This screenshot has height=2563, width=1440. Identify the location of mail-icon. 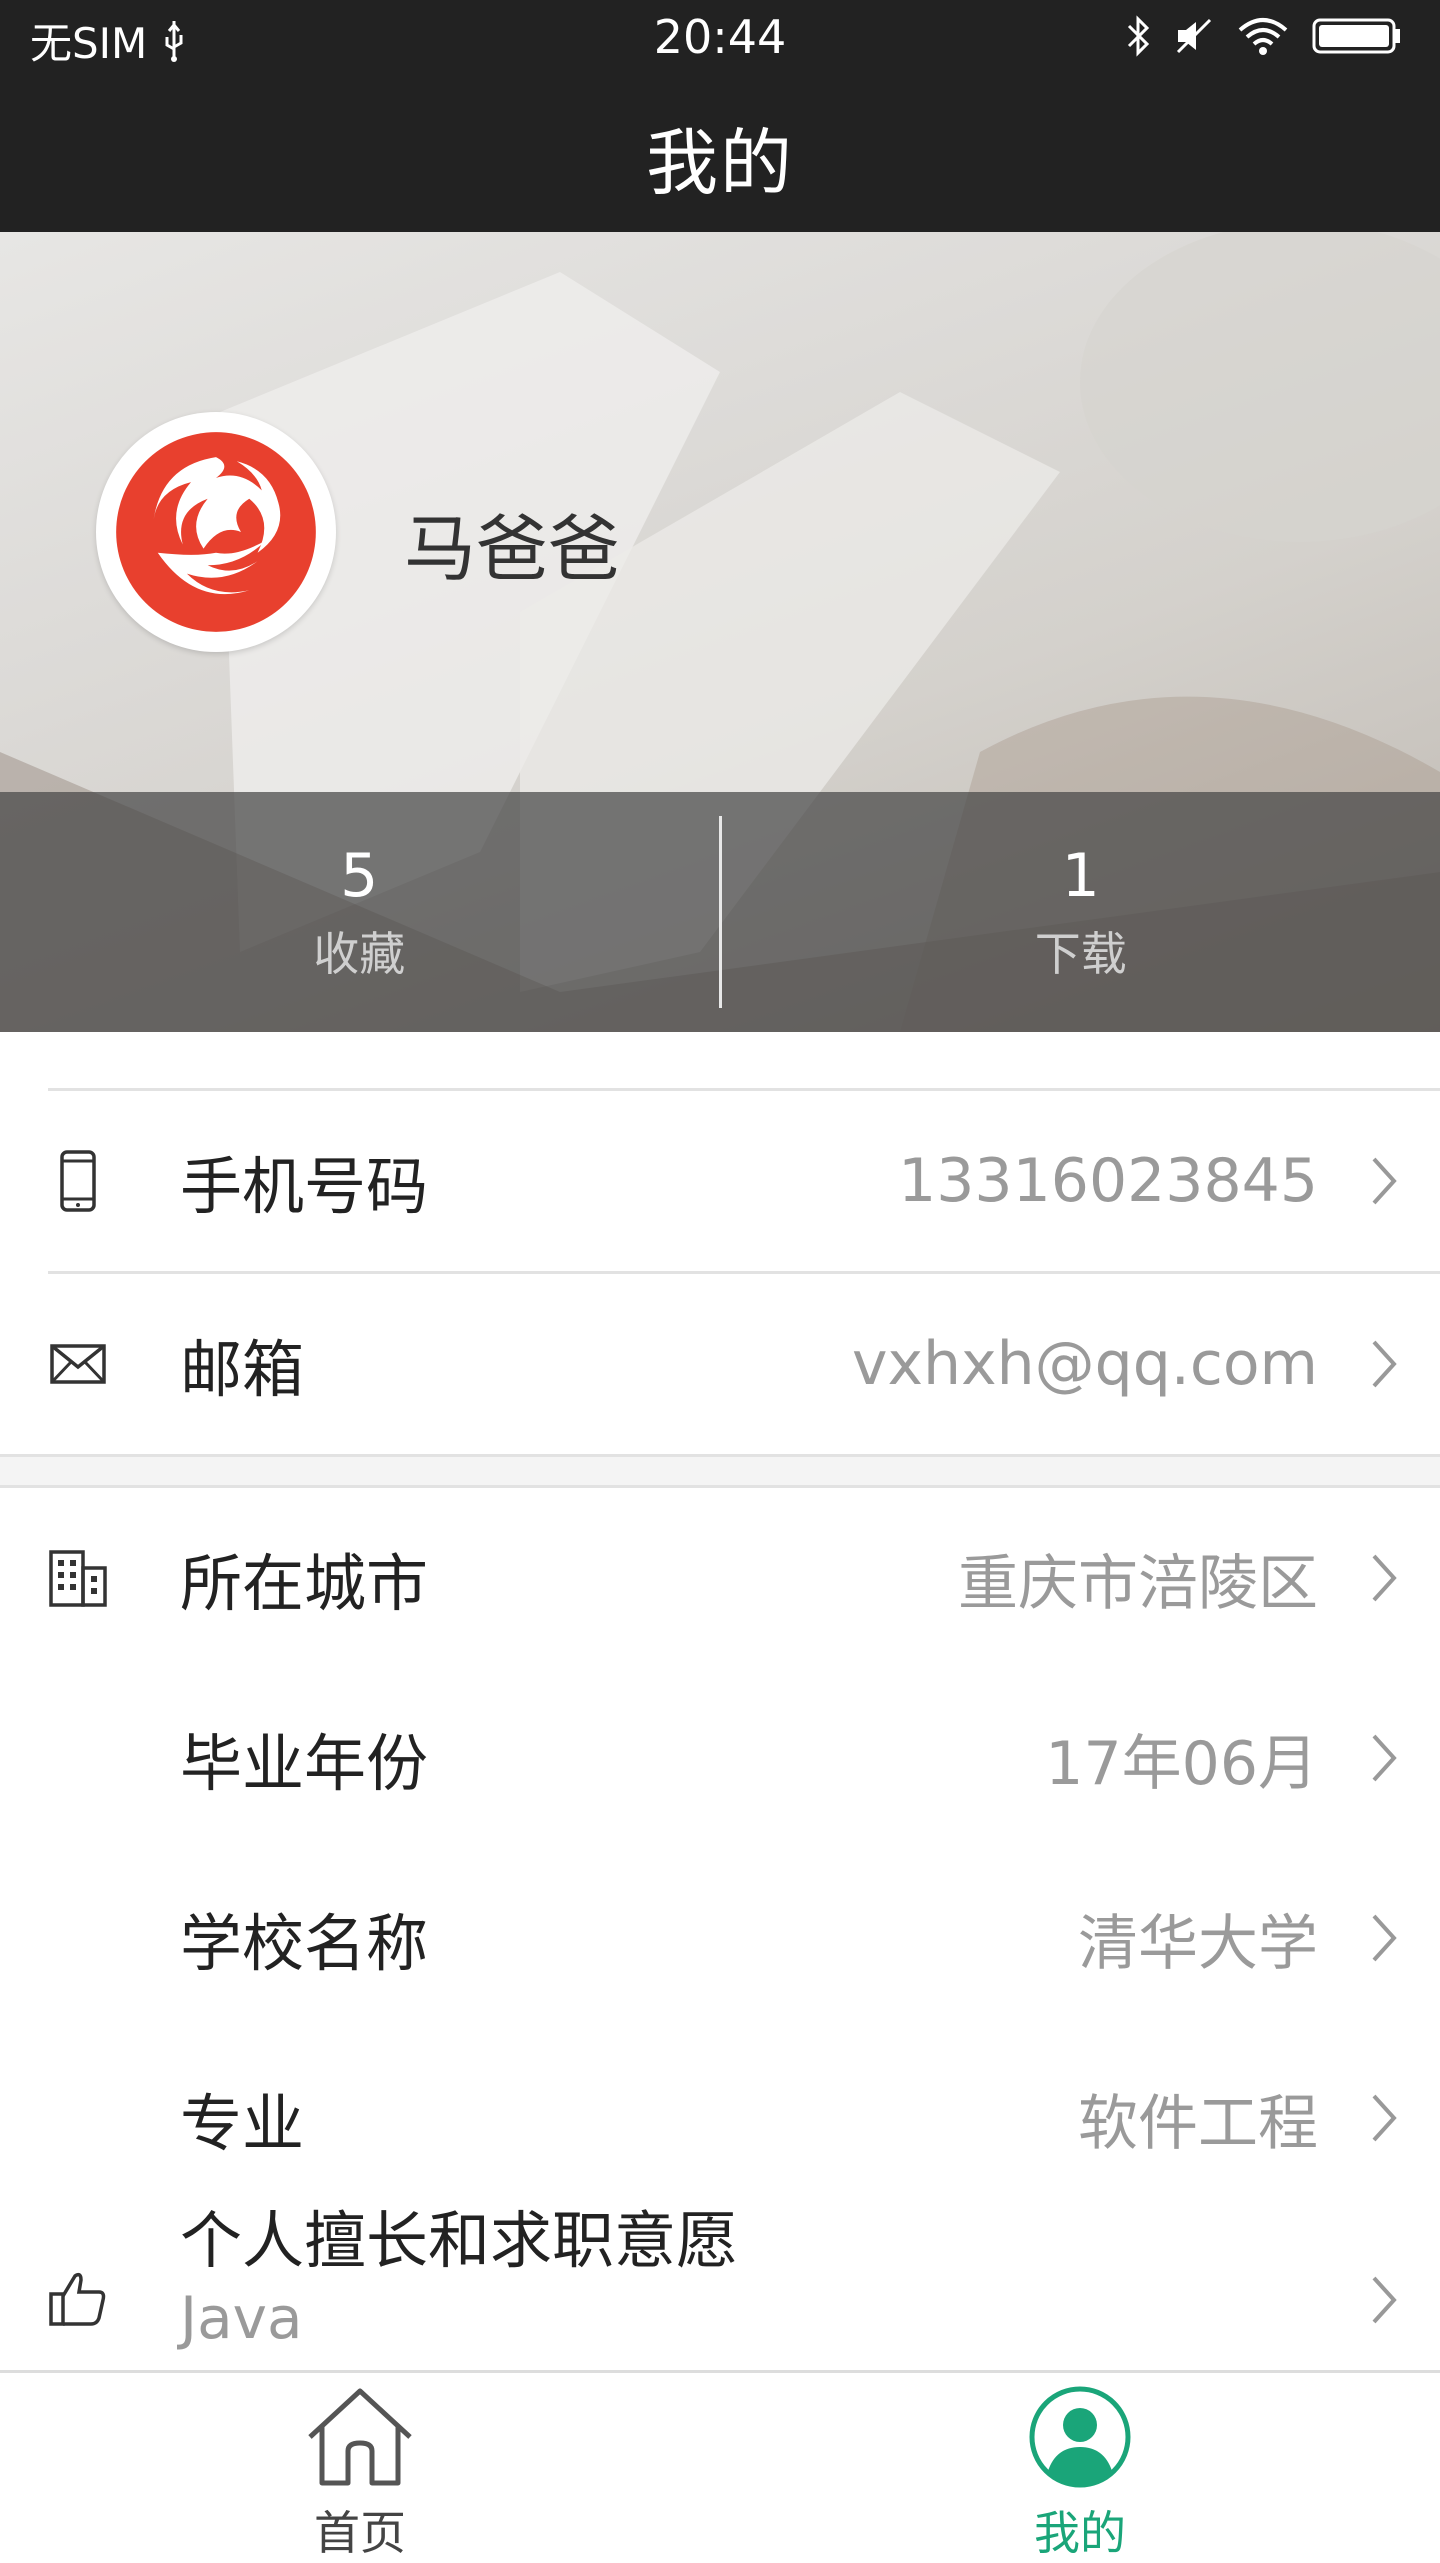
(78, 1364).